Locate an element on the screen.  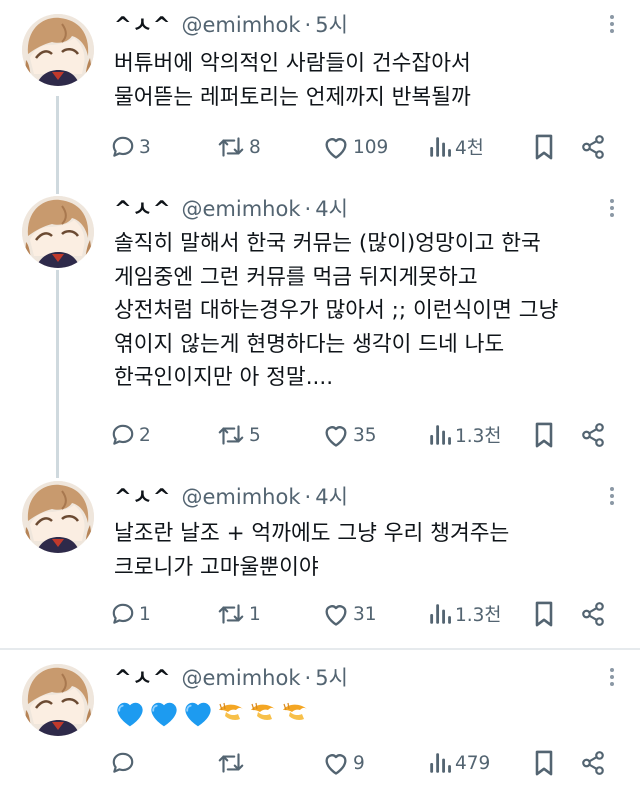
tweet-header: ^ㅅ^ @emimhok · 5시 is located at coordinates (231, 677).